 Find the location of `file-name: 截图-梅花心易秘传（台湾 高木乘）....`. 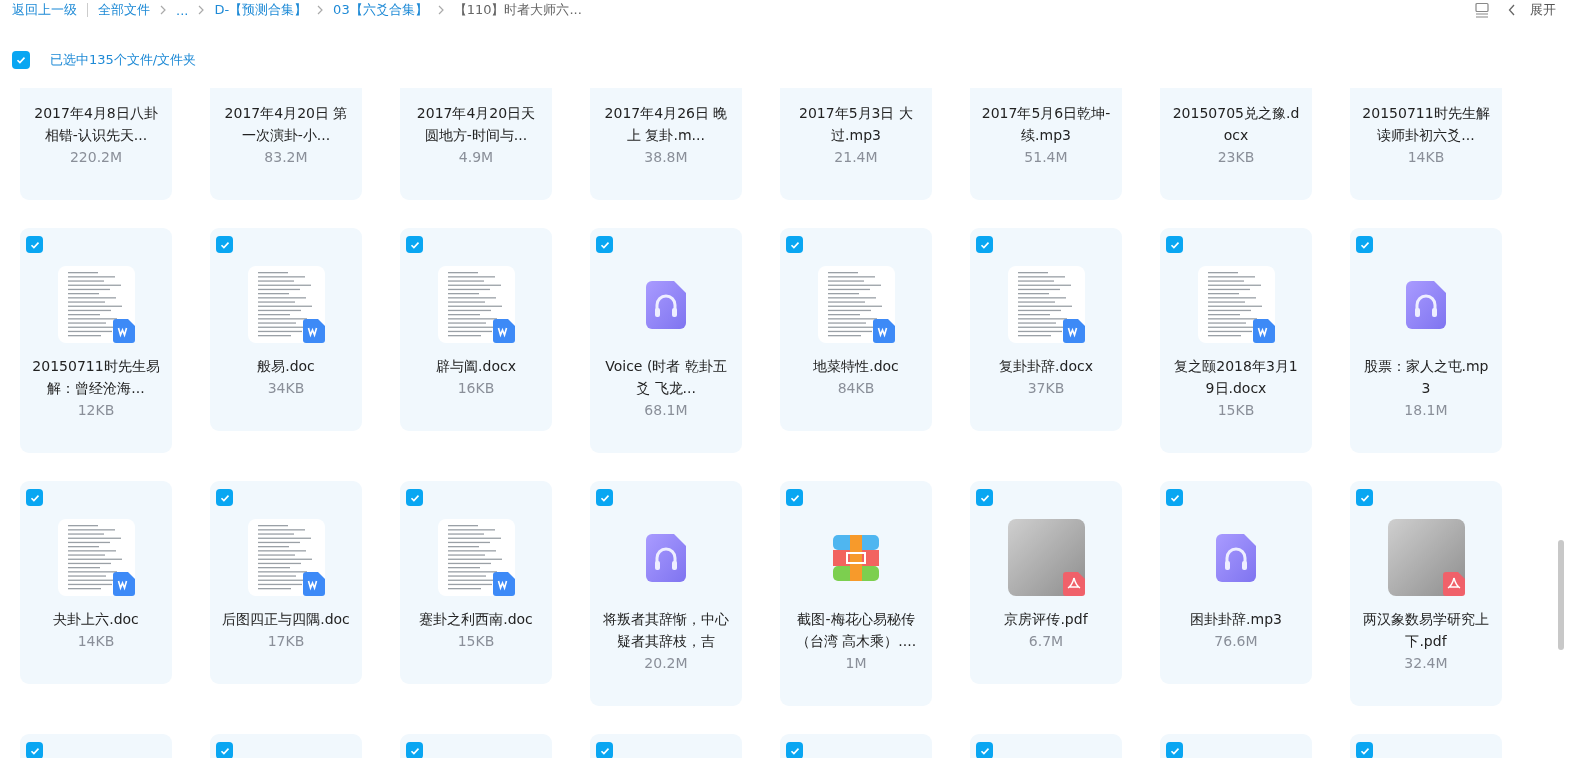

file-name: 截图-梅花心易秘传（台湾 高木乘）.... is located at coordinates (856, 630).